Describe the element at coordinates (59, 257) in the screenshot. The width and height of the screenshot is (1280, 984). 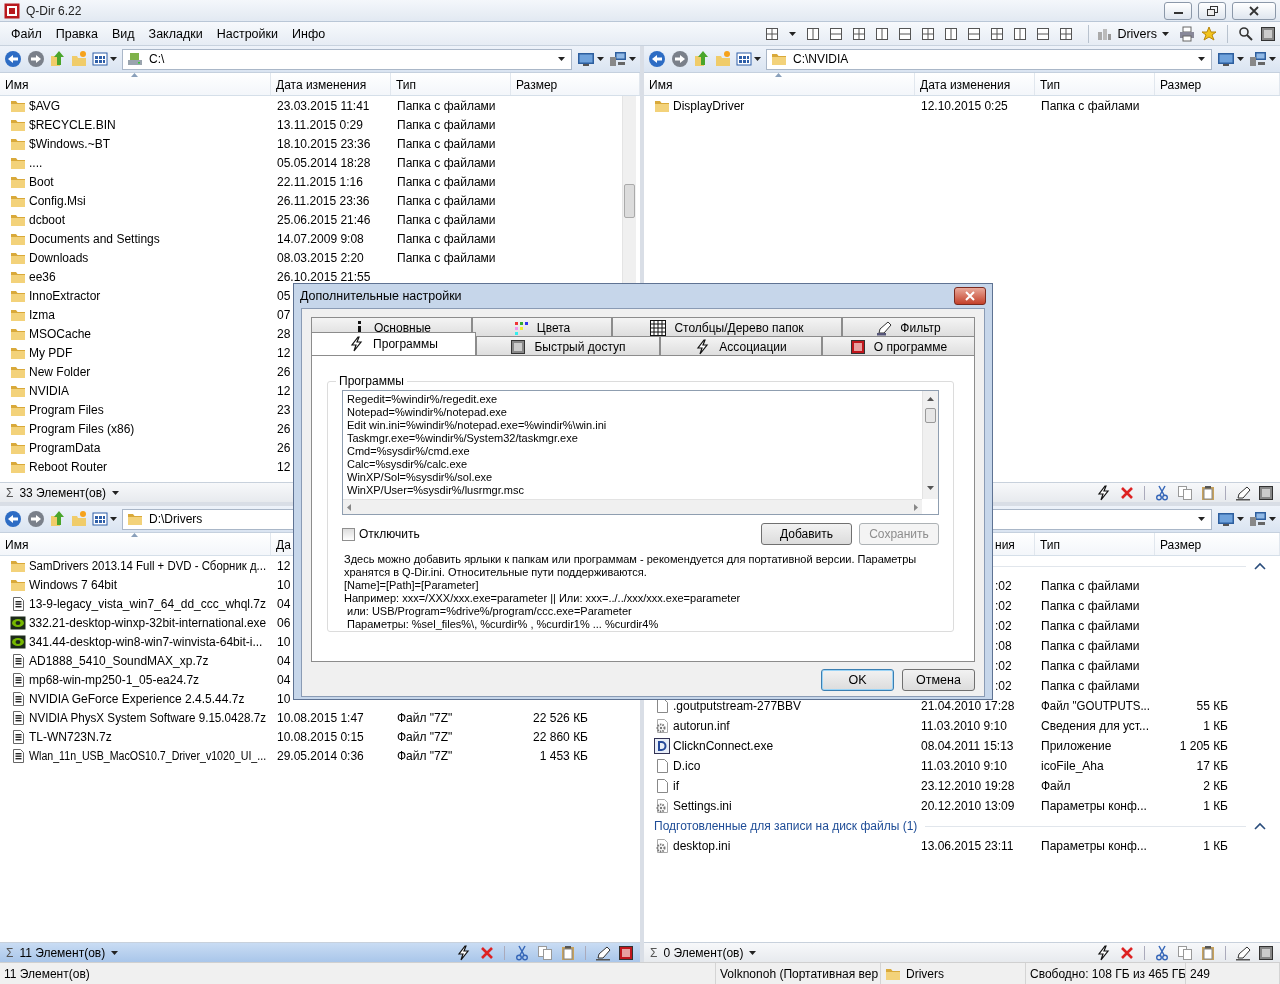
I see `file-name: Downloads` at that location.